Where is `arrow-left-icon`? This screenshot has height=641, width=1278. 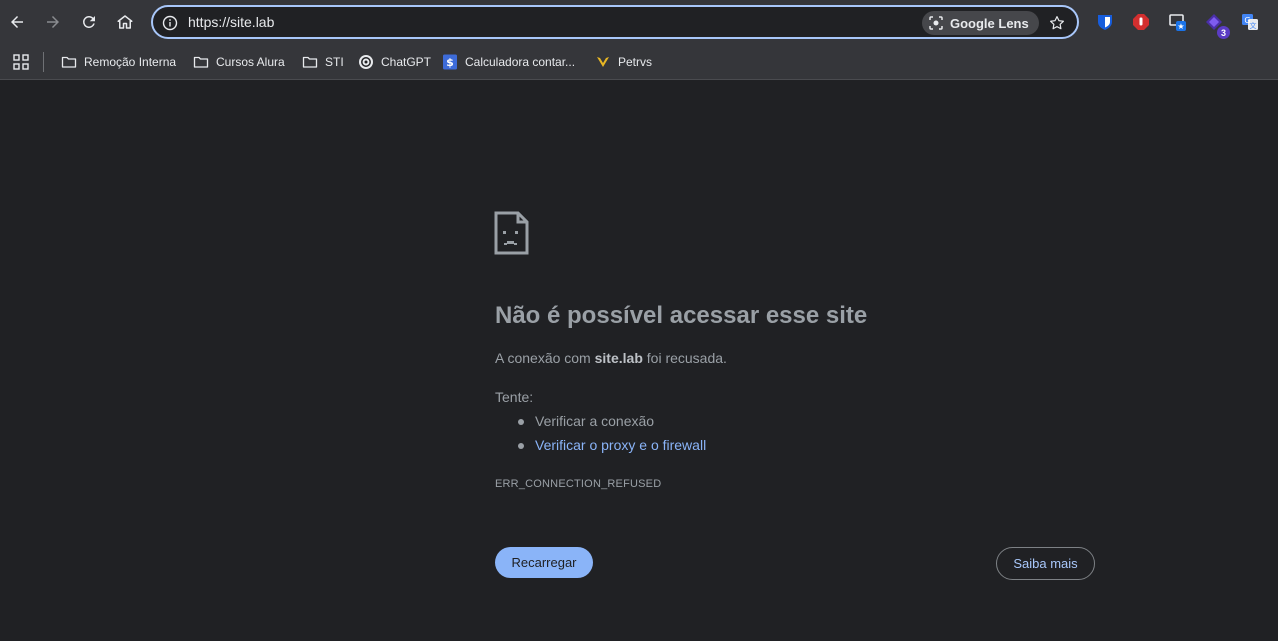 arrow-left-icon is located at coordinates (17, 22).